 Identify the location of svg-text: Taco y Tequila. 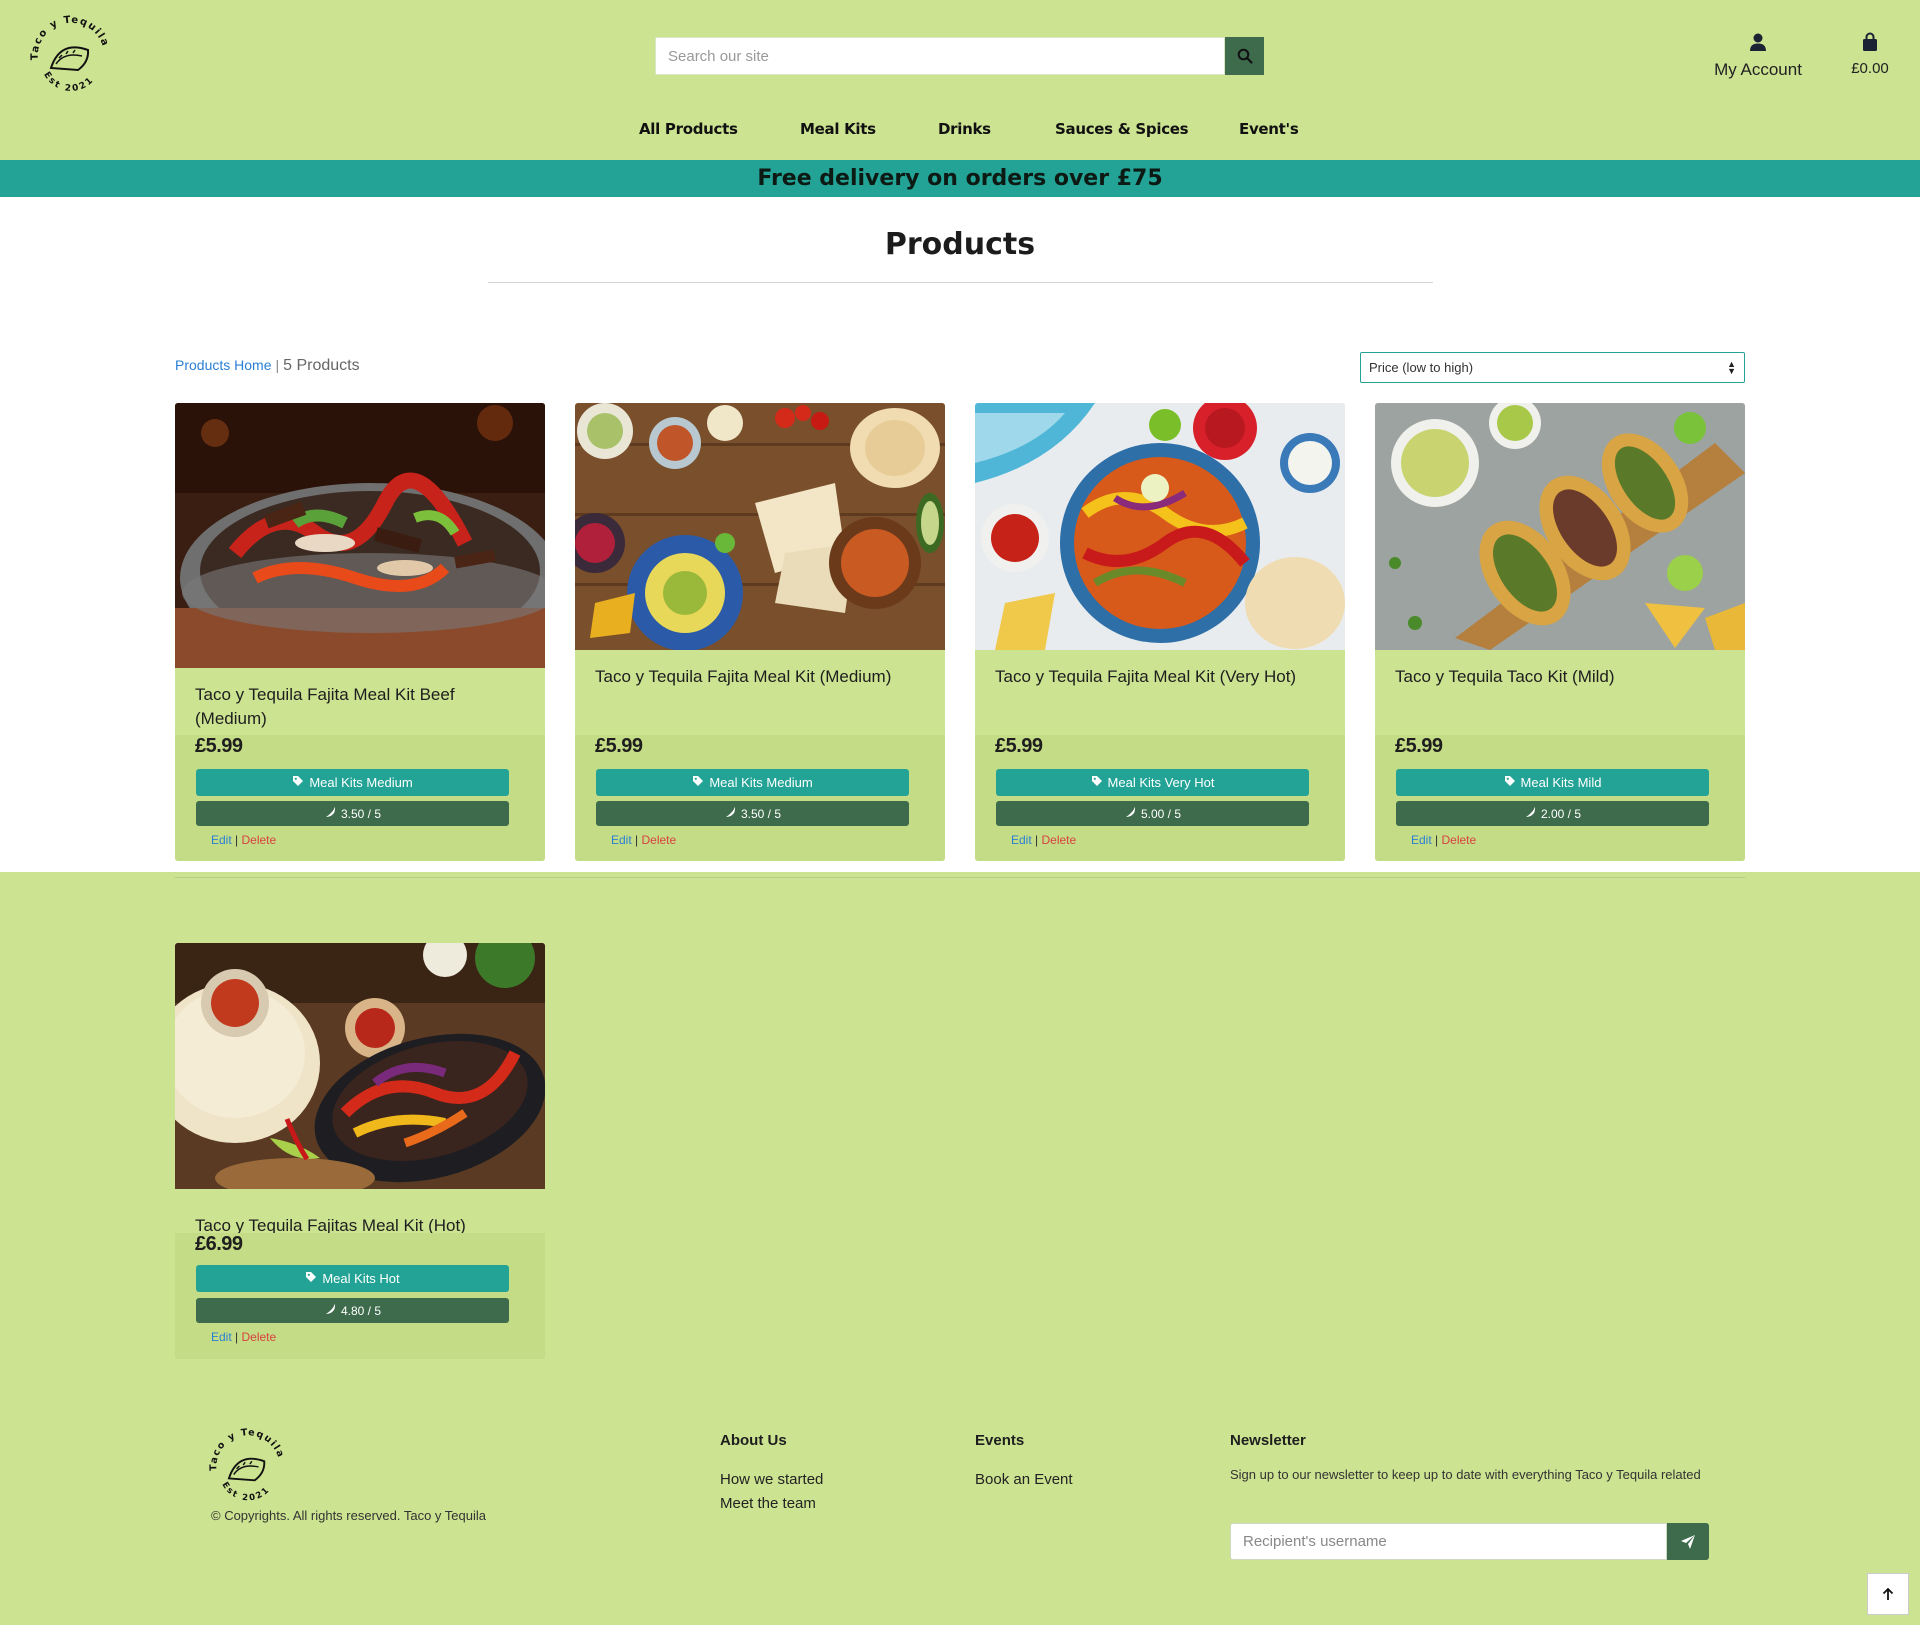
(70, 38).